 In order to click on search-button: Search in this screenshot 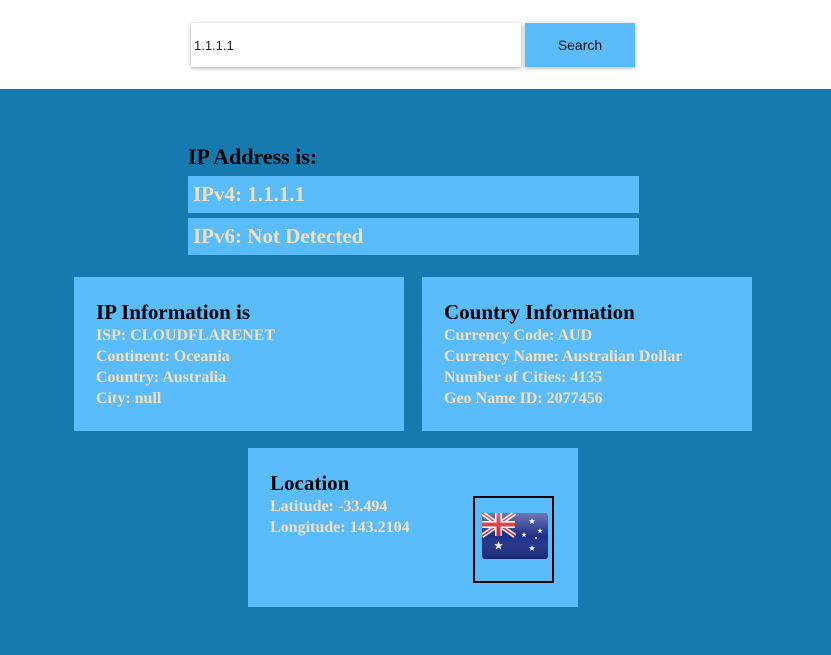, I will do `click(580, 45)`.